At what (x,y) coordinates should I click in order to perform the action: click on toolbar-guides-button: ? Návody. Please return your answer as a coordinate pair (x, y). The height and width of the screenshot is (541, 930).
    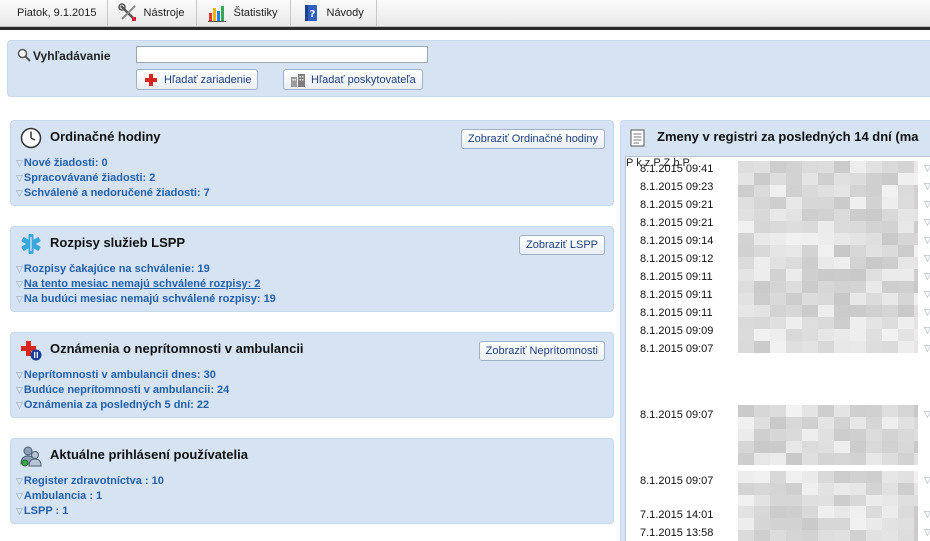
    Looking at the image, I should click on (334, 13).